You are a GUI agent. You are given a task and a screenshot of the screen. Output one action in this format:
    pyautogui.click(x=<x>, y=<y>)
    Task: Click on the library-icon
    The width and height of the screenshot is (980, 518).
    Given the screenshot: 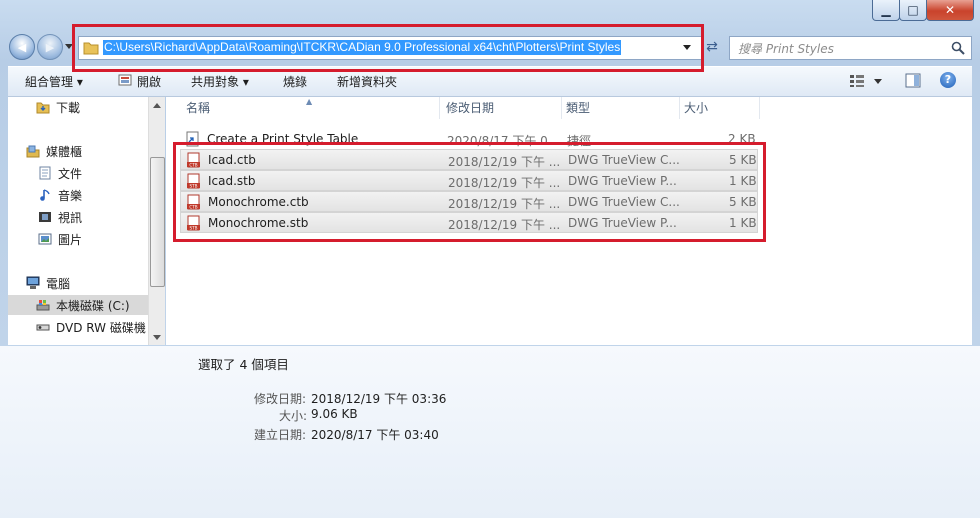 What is the action you would take?
    pyautogui.click(x=33, y=151)
    